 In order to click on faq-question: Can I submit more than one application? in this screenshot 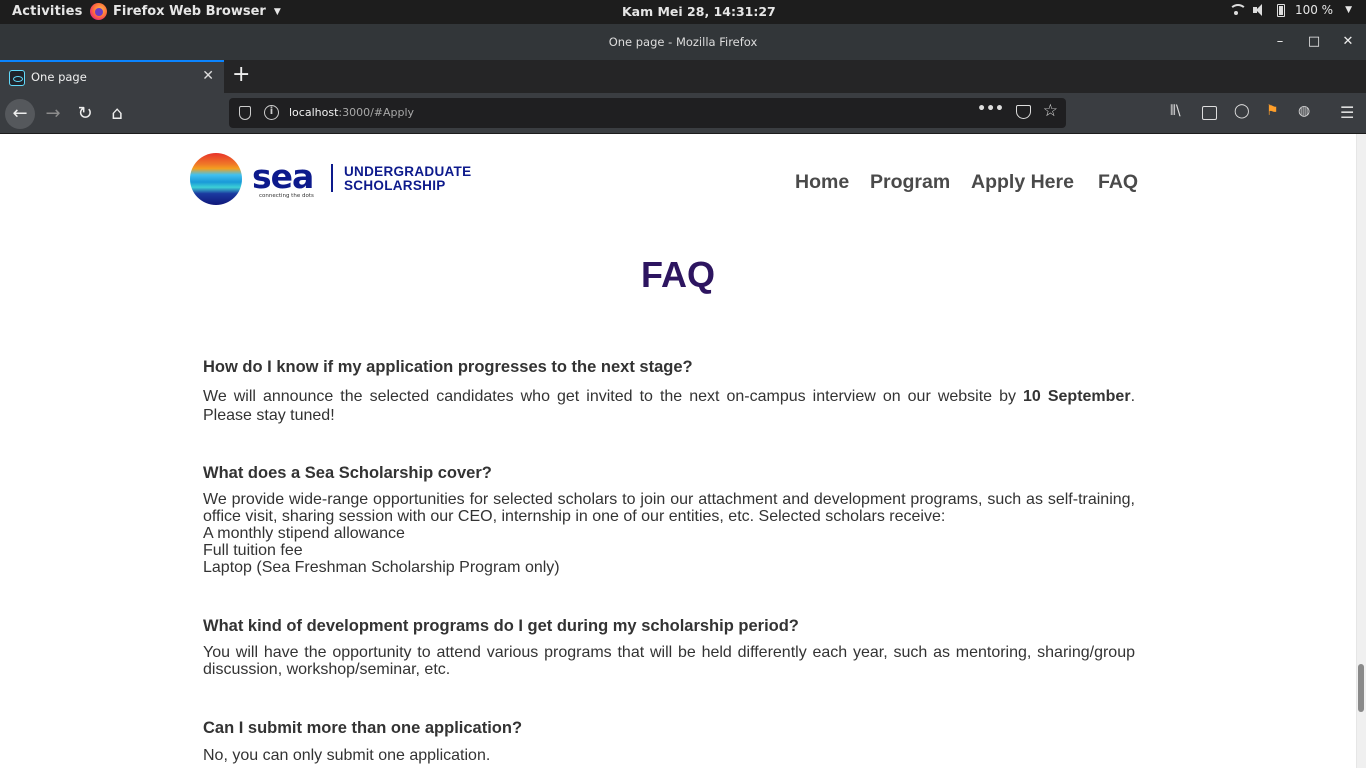, I will do `click(363, 728)`.